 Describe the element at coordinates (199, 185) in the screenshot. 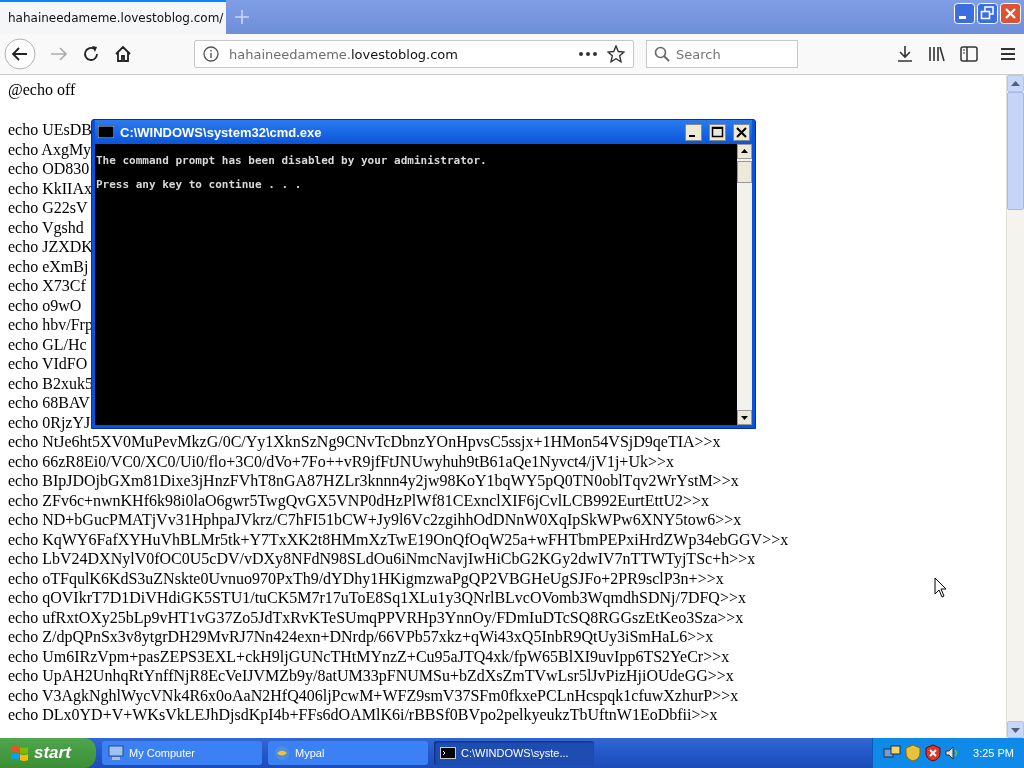

I see `console-text: Press any key to continue . . .` at that location.